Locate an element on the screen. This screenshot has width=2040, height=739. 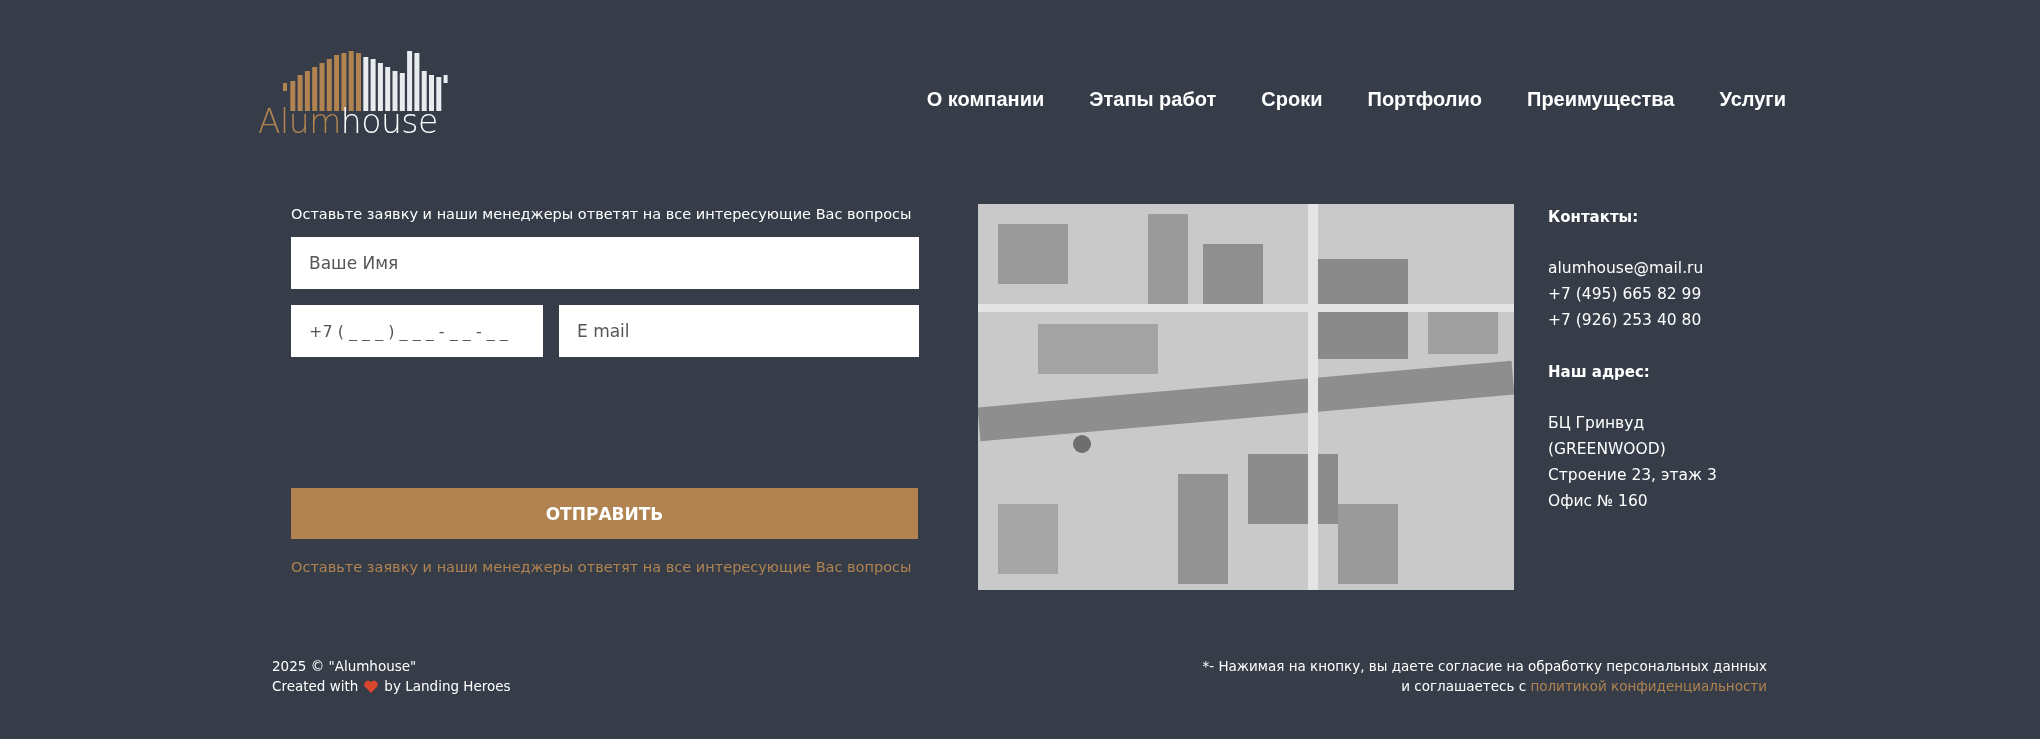
address-text: Строение 23, этаж 3 is located at coordinates (1632, 475).